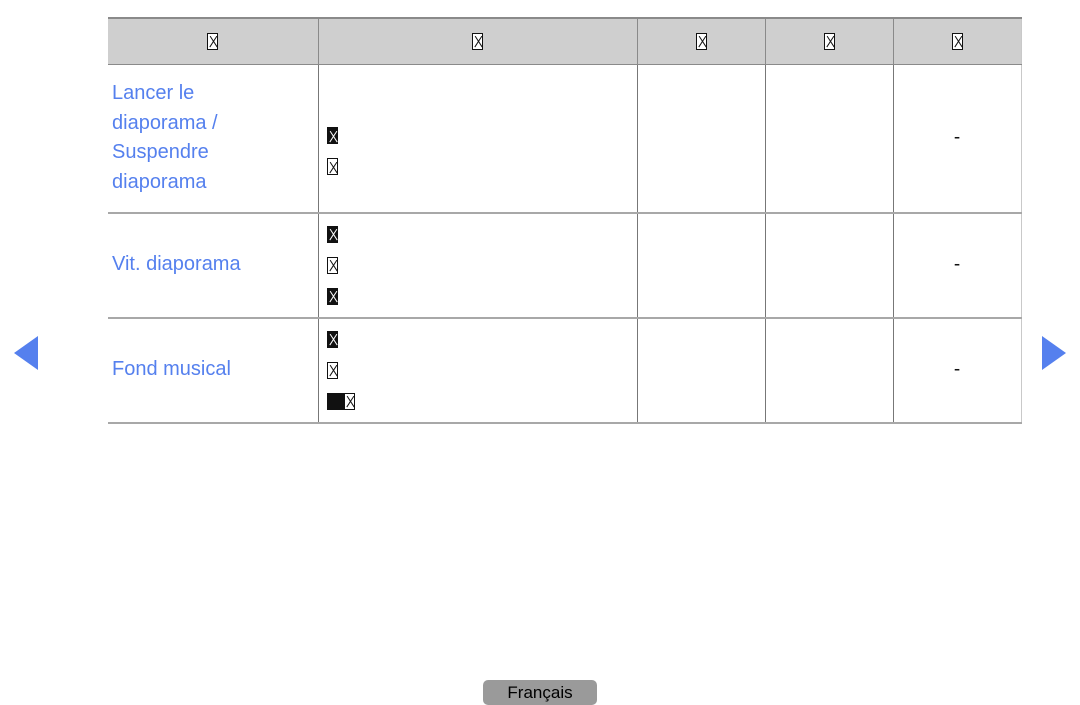  I want to click on table-row: Fond musical -, so click(565, 370).